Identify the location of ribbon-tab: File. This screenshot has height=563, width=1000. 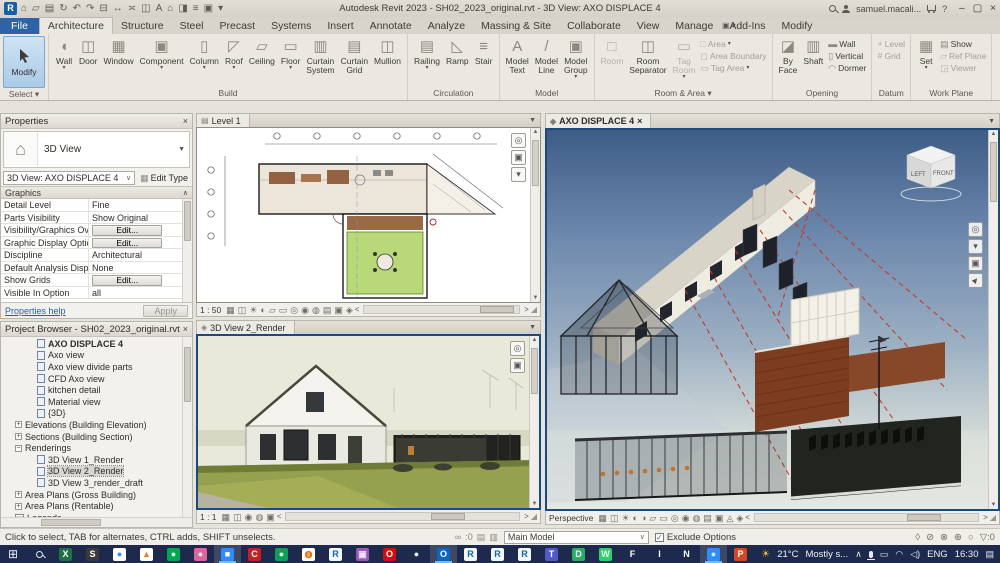
(19, 26).